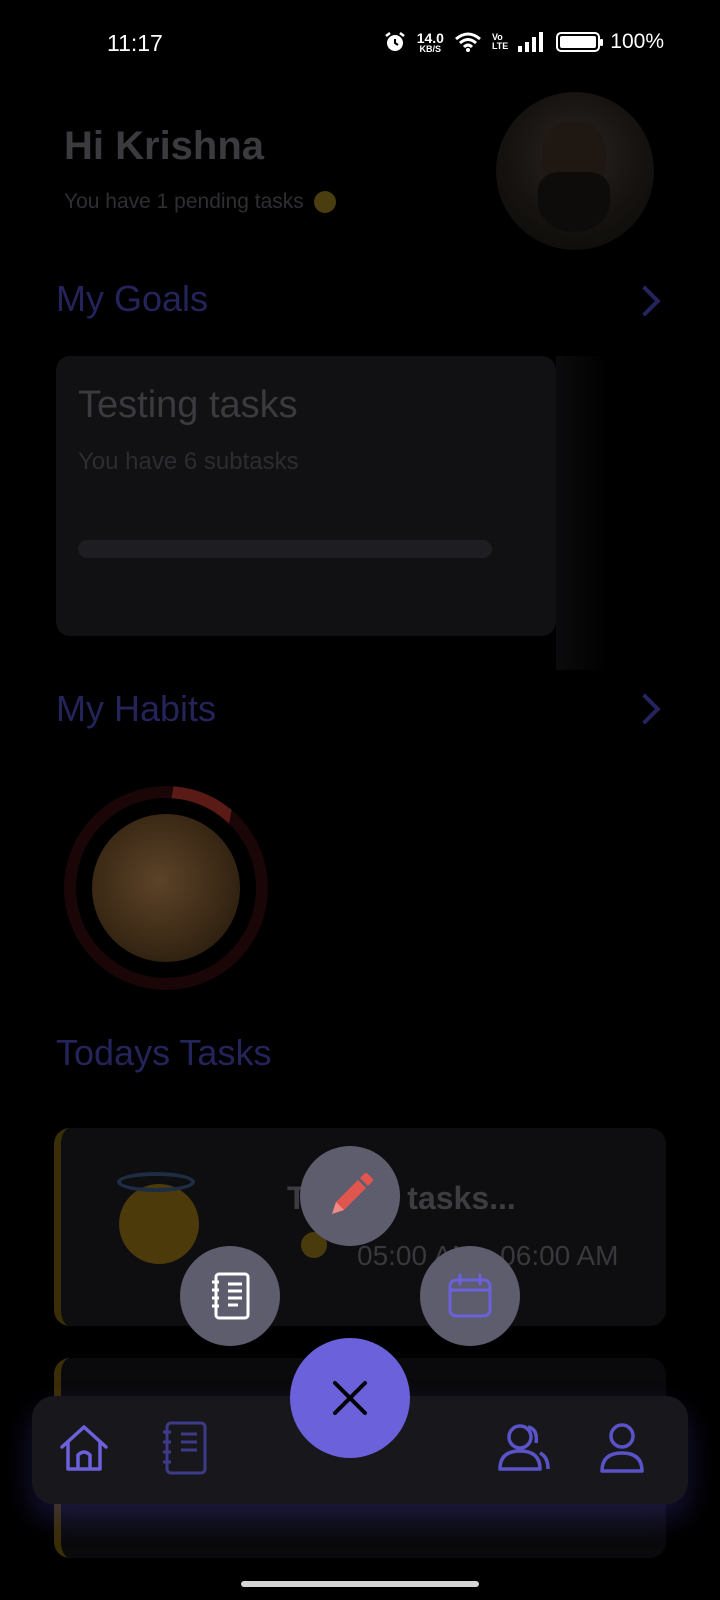 Image resolution: width=720 pixels, height=1600 pixels. I want to click on status-time: 11:17, so click(135, 43).